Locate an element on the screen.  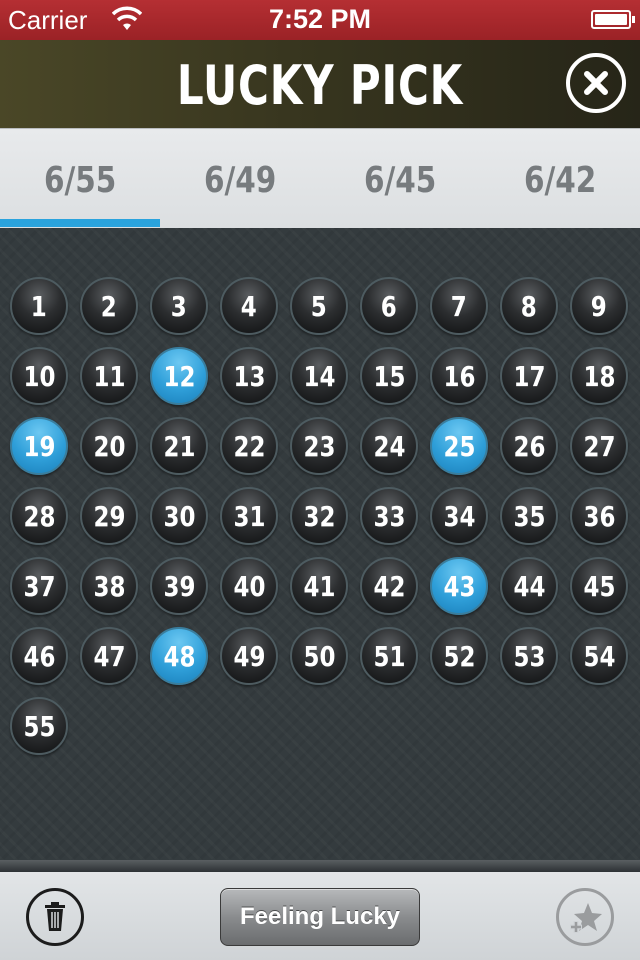
number-ball: 34 is located at coordinates (459, 516).